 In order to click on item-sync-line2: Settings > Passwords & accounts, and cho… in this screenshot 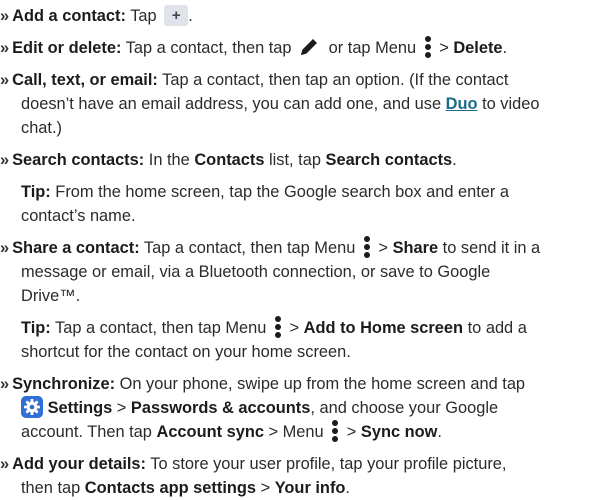, I will do `click(259, 407)`.